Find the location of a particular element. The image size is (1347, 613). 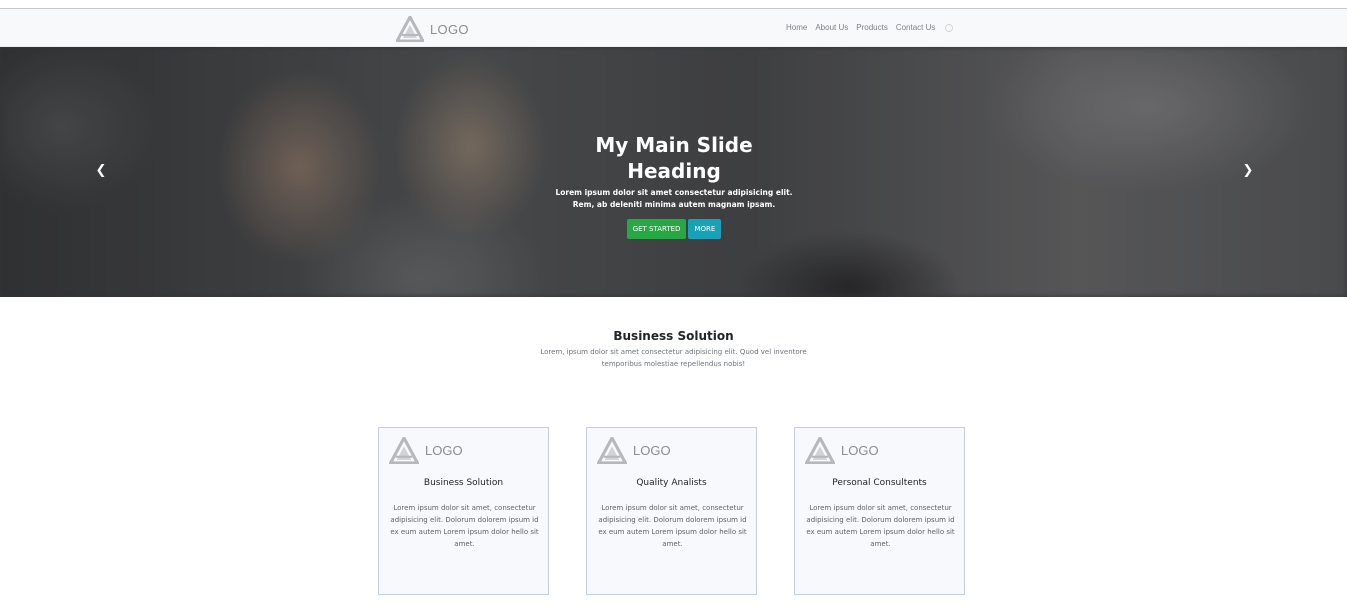

card-title: Business Solution is located at coordinates (463, 483).